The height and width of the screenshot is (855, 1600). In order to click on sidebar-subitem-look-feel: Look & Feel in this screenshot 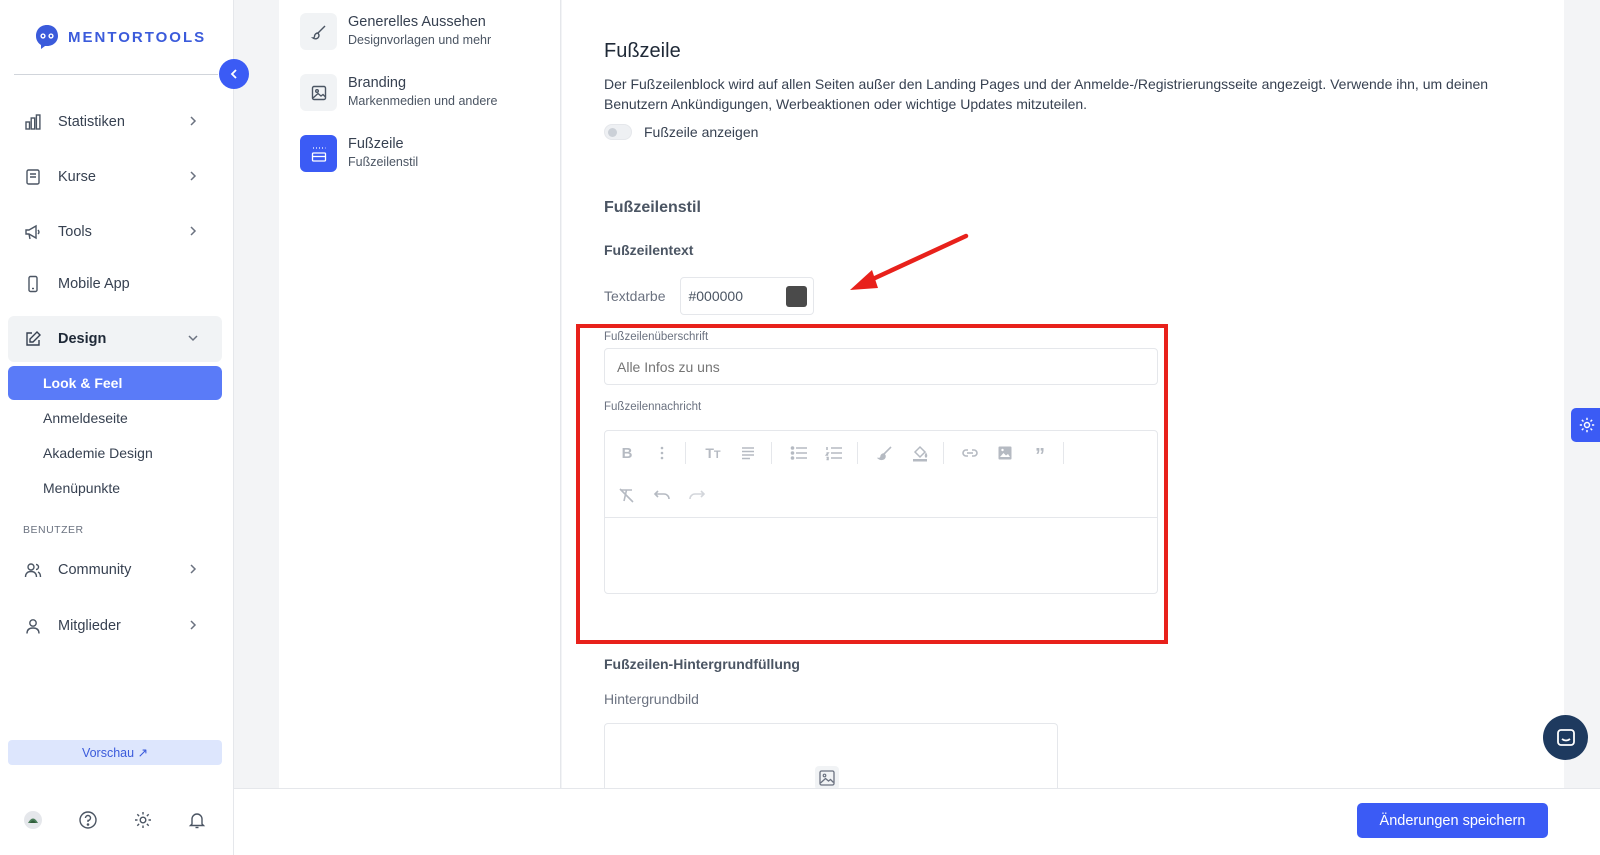, I will do `click(115, 383)`.